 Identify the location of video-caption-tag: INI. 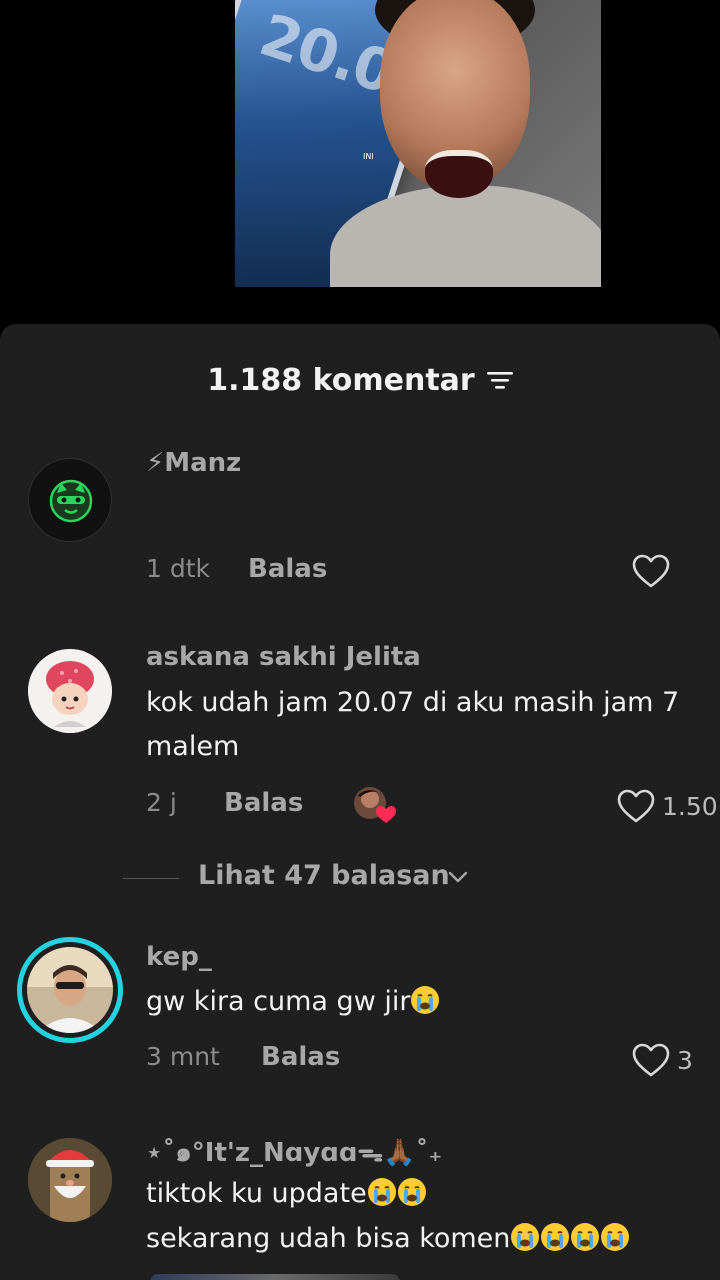
(368, 156).